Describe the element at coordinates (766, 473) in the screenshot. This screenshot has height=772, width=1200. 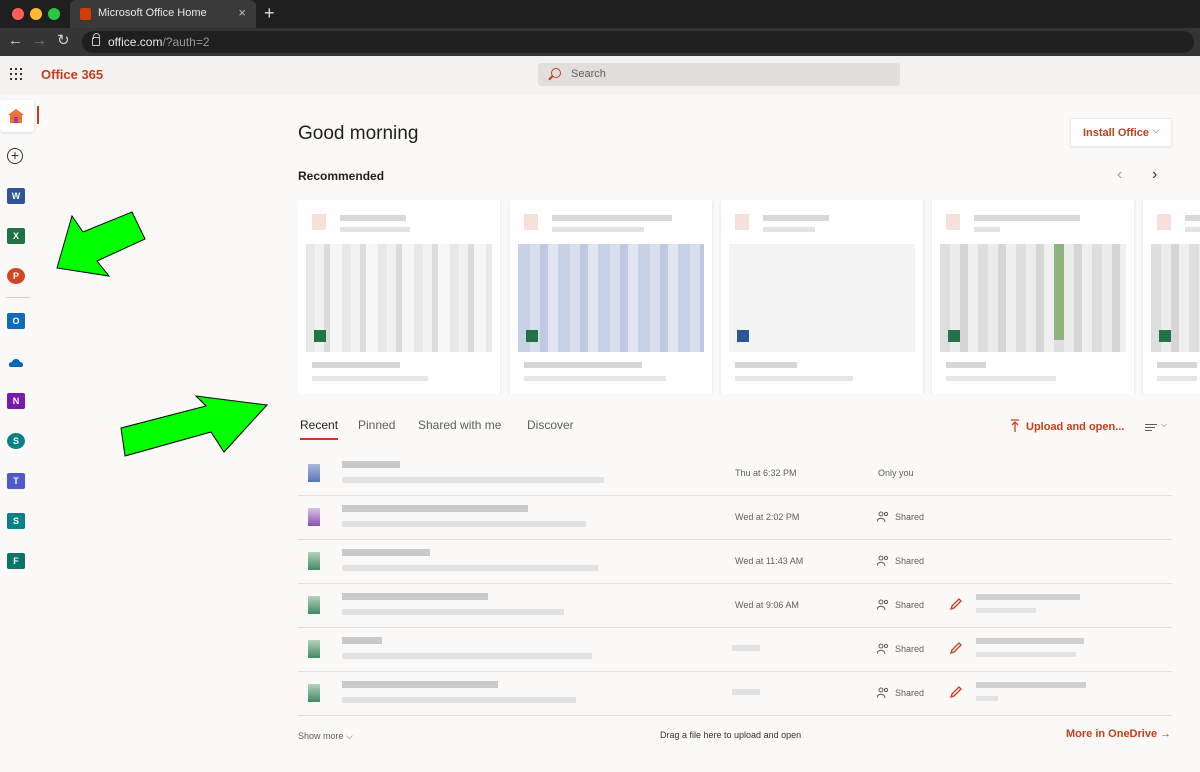
I see `file-date: Thu at 6:32 PM` at that location.